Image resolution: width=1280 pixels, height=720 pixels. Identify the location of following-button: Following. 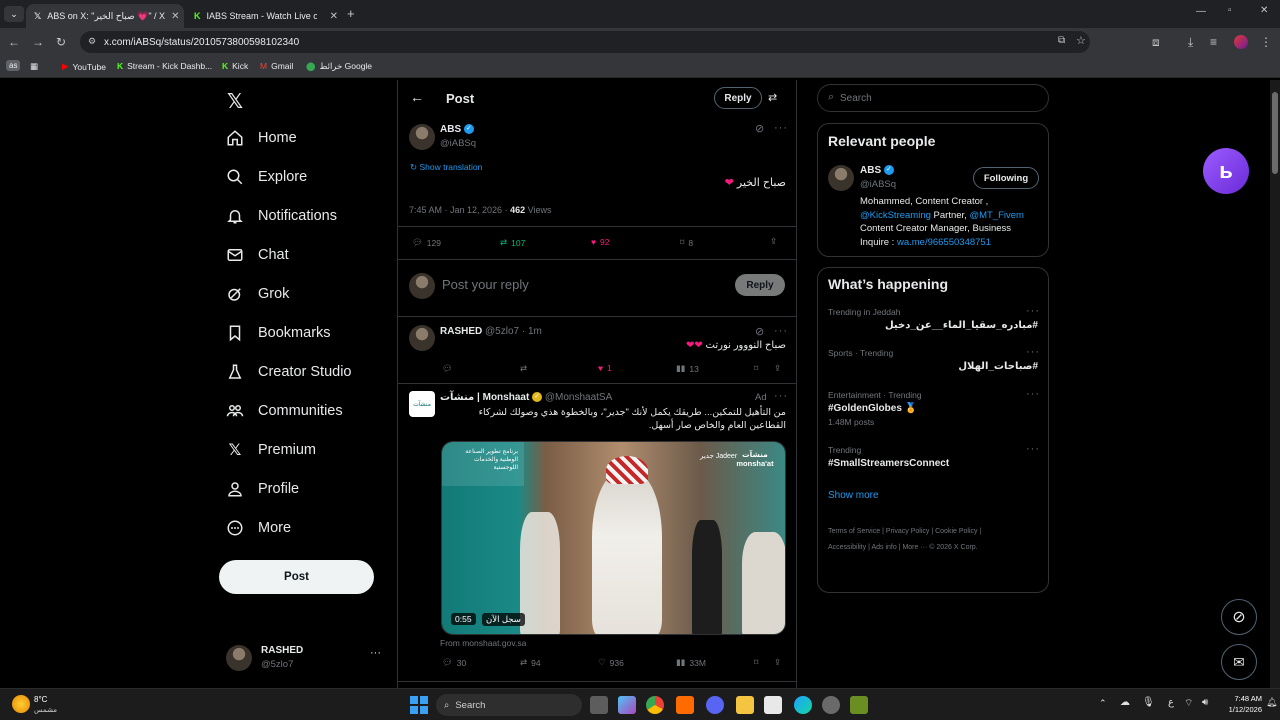
(1006, 178).